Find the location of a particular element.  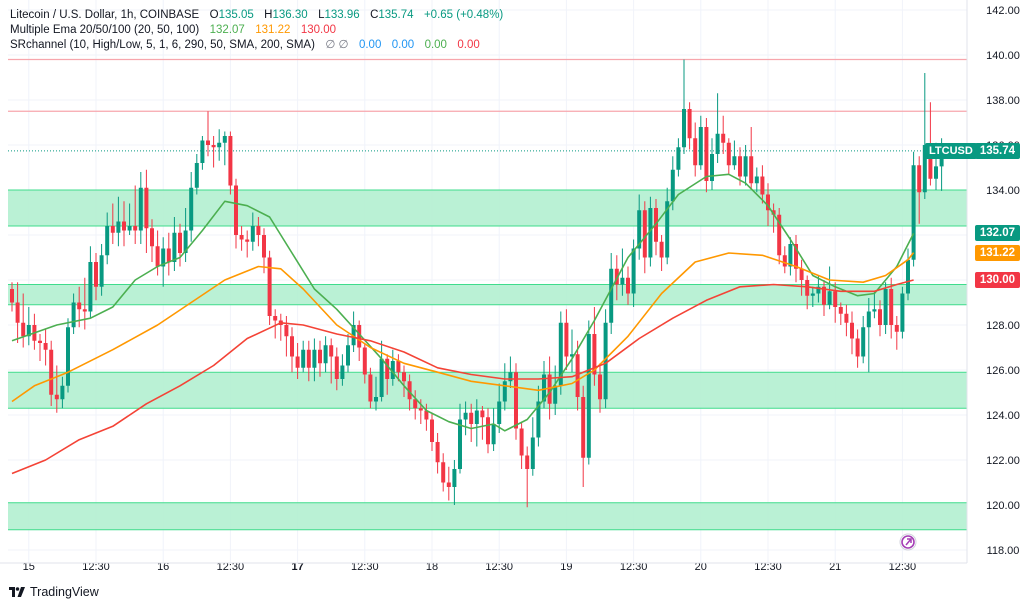

tradingview-branding: TradingView is located at coordinates (54, 592).